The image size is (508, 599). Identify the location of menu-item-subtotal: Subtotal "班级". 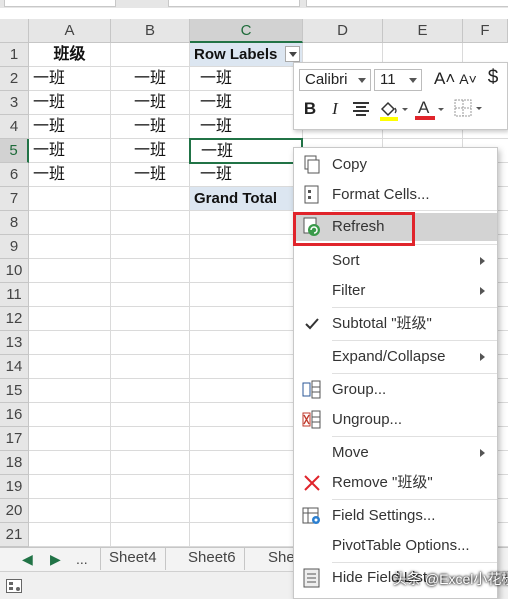
(395, 324).